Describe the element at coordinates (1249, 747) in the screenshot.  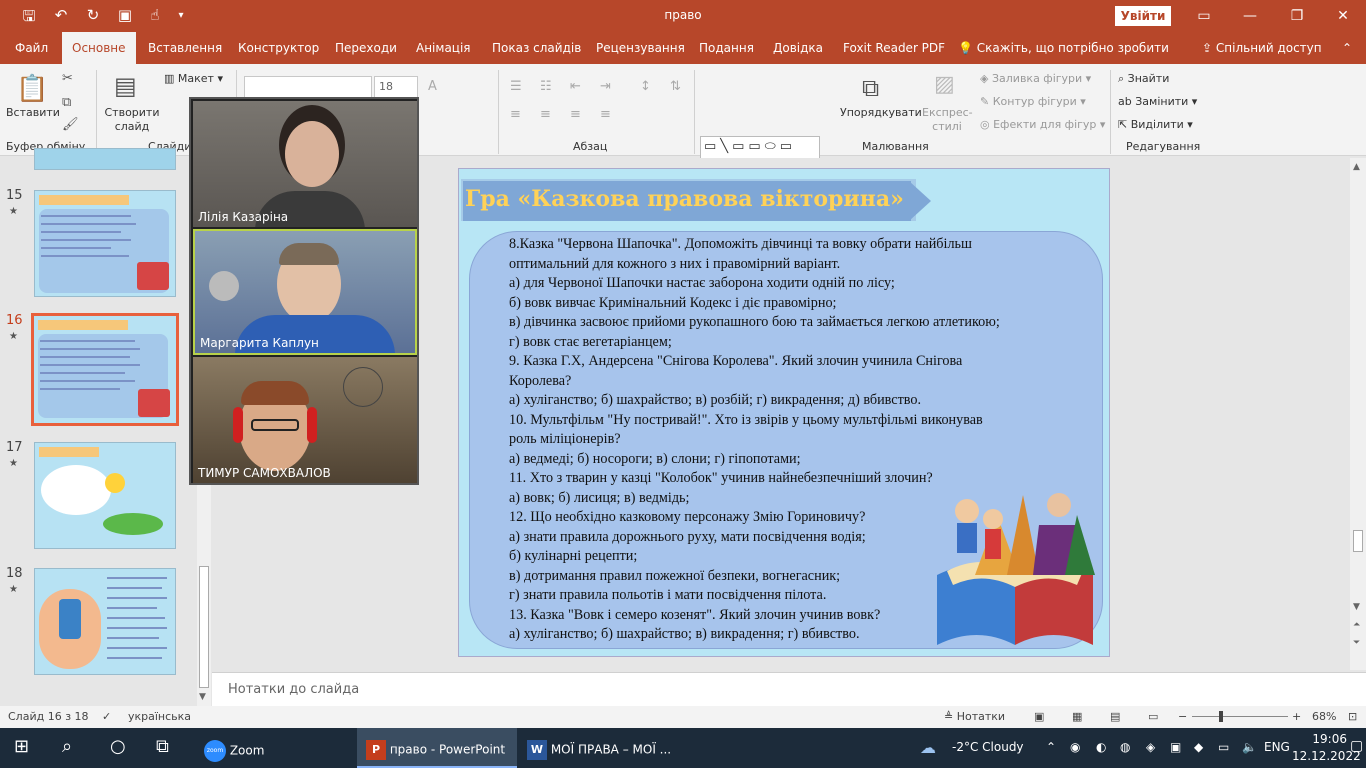
I see `volume-icon: 🔈` at that location.